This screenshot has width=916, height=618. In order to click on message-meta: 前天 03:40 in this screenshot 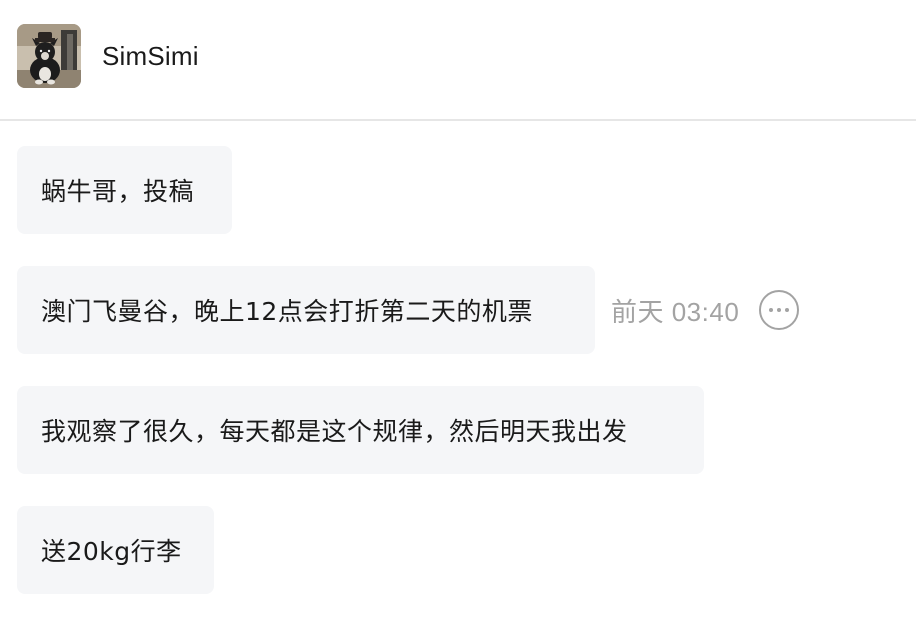, I will do `click(705, 310)`.